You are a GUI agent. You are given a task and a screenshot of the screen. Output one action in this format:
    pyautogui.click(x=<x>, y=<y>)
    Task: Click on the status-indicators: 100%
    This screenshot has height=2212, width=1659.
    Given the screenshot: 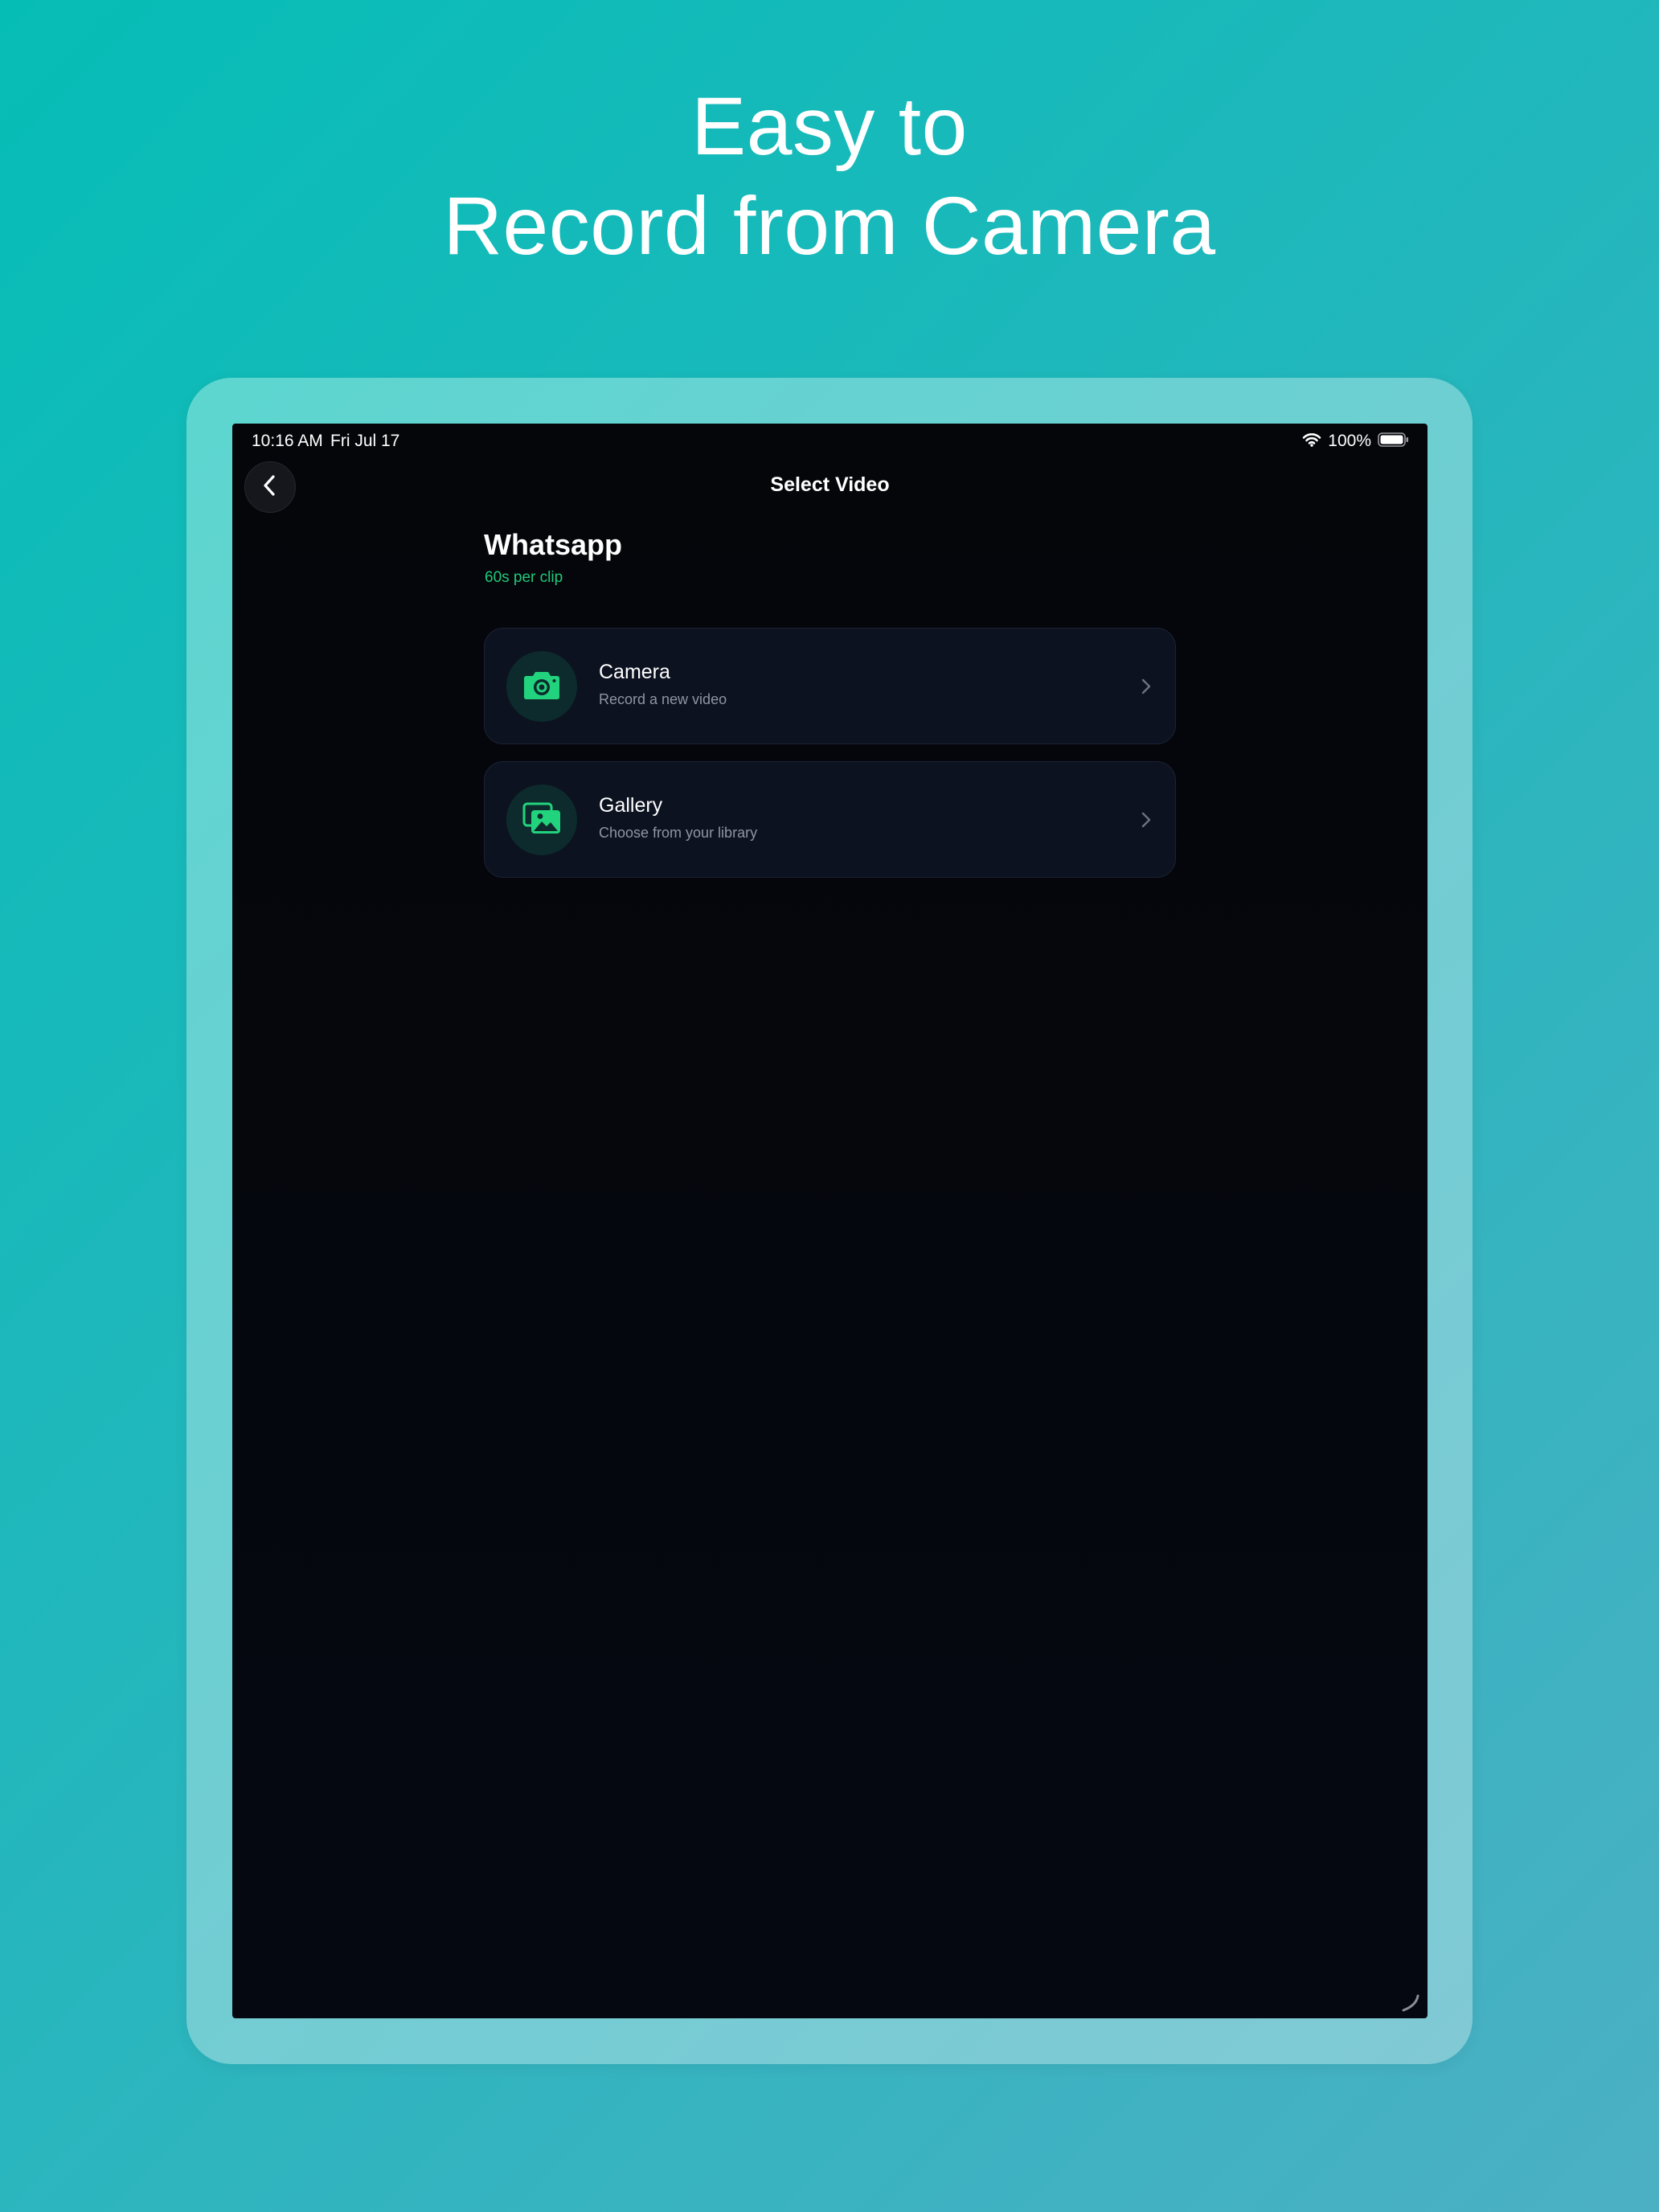 What is the action you would take?
    pyautogui.click(x=1356, y=442)
    